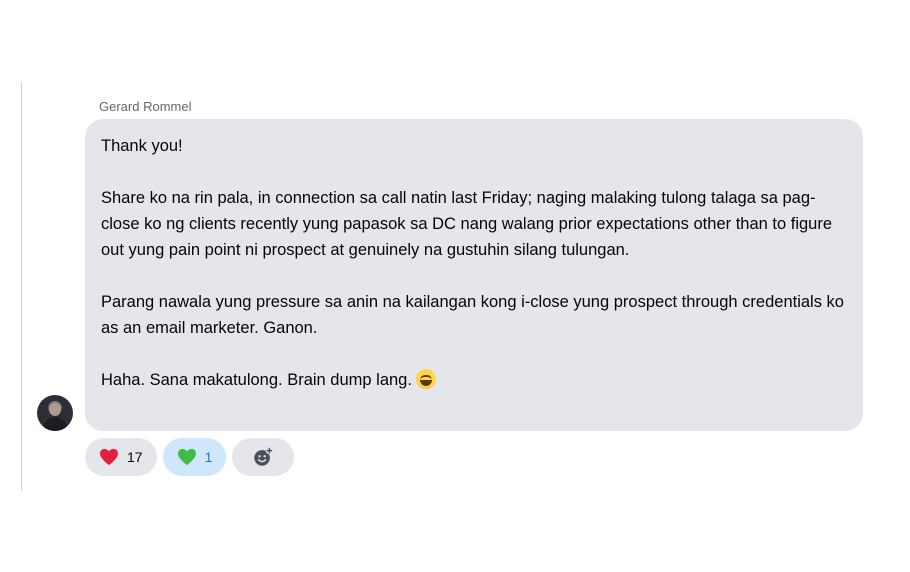  What do you see at coordinates (425, 379) in the screenshot?
I see `grinning-sweat-emoji-icon` at bounding box center [425, 379].